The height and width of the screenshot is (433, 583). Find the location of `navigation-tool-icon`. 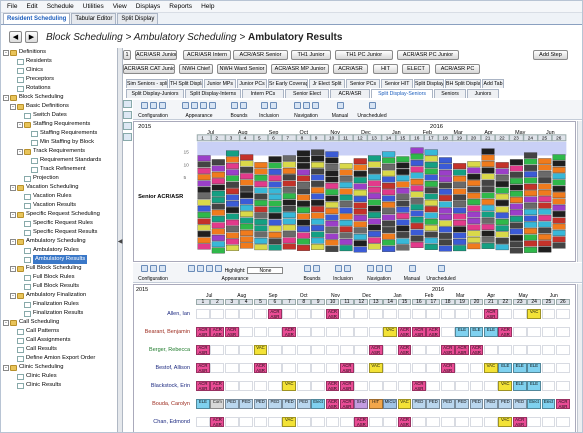

navigation-tool-icon is located at coordinates (370, 268).